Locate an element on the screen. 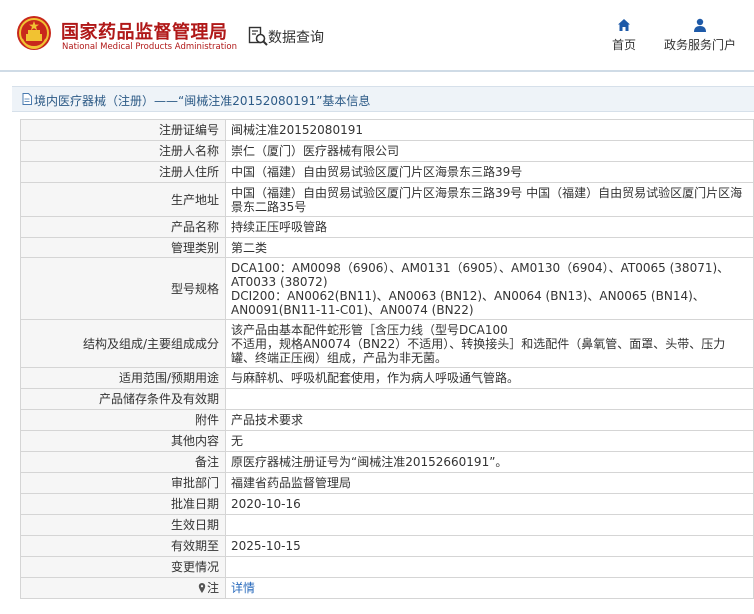  table-row: 产品名称 持续正压呼吸管路 is located at coordinates (387, 227).